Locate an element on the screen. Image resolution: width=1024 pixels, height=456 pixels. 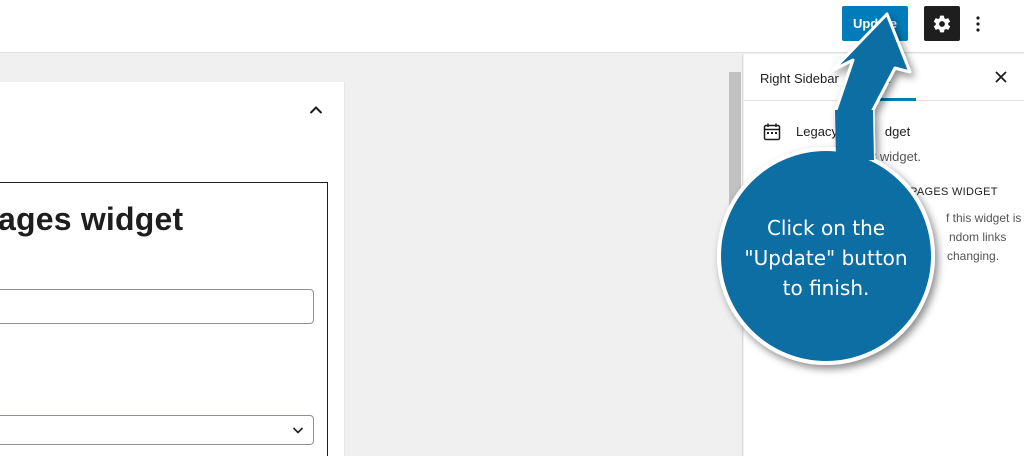
editor-header: Update is located at coordinates (512, 26).